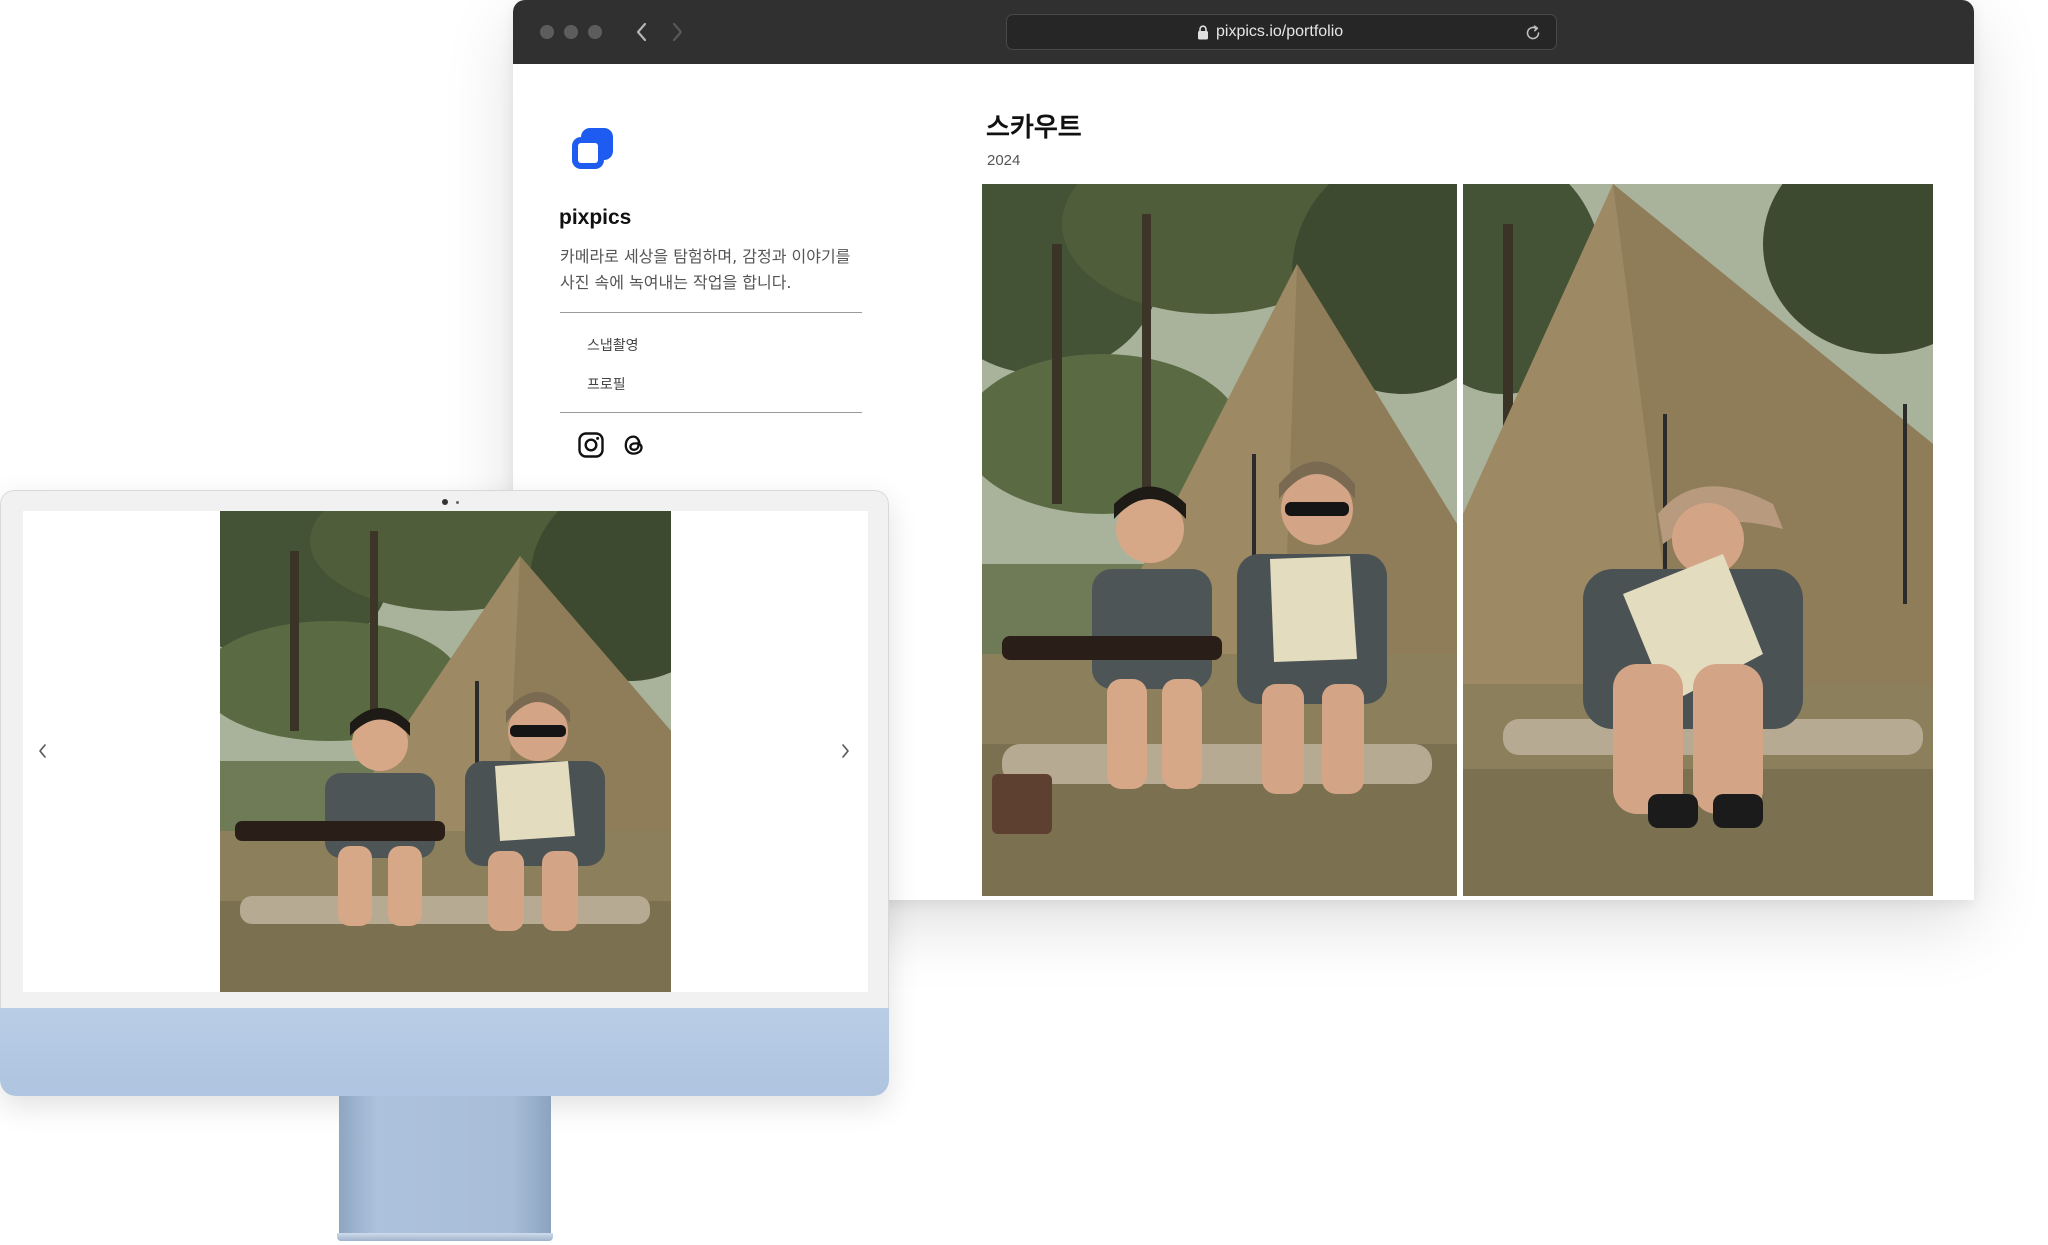 The image size is (2048, 1245). What do you see at coordinates (1533, 33) in the screenshot?
I see `reload-icon` at bounding box center [1533, 33].